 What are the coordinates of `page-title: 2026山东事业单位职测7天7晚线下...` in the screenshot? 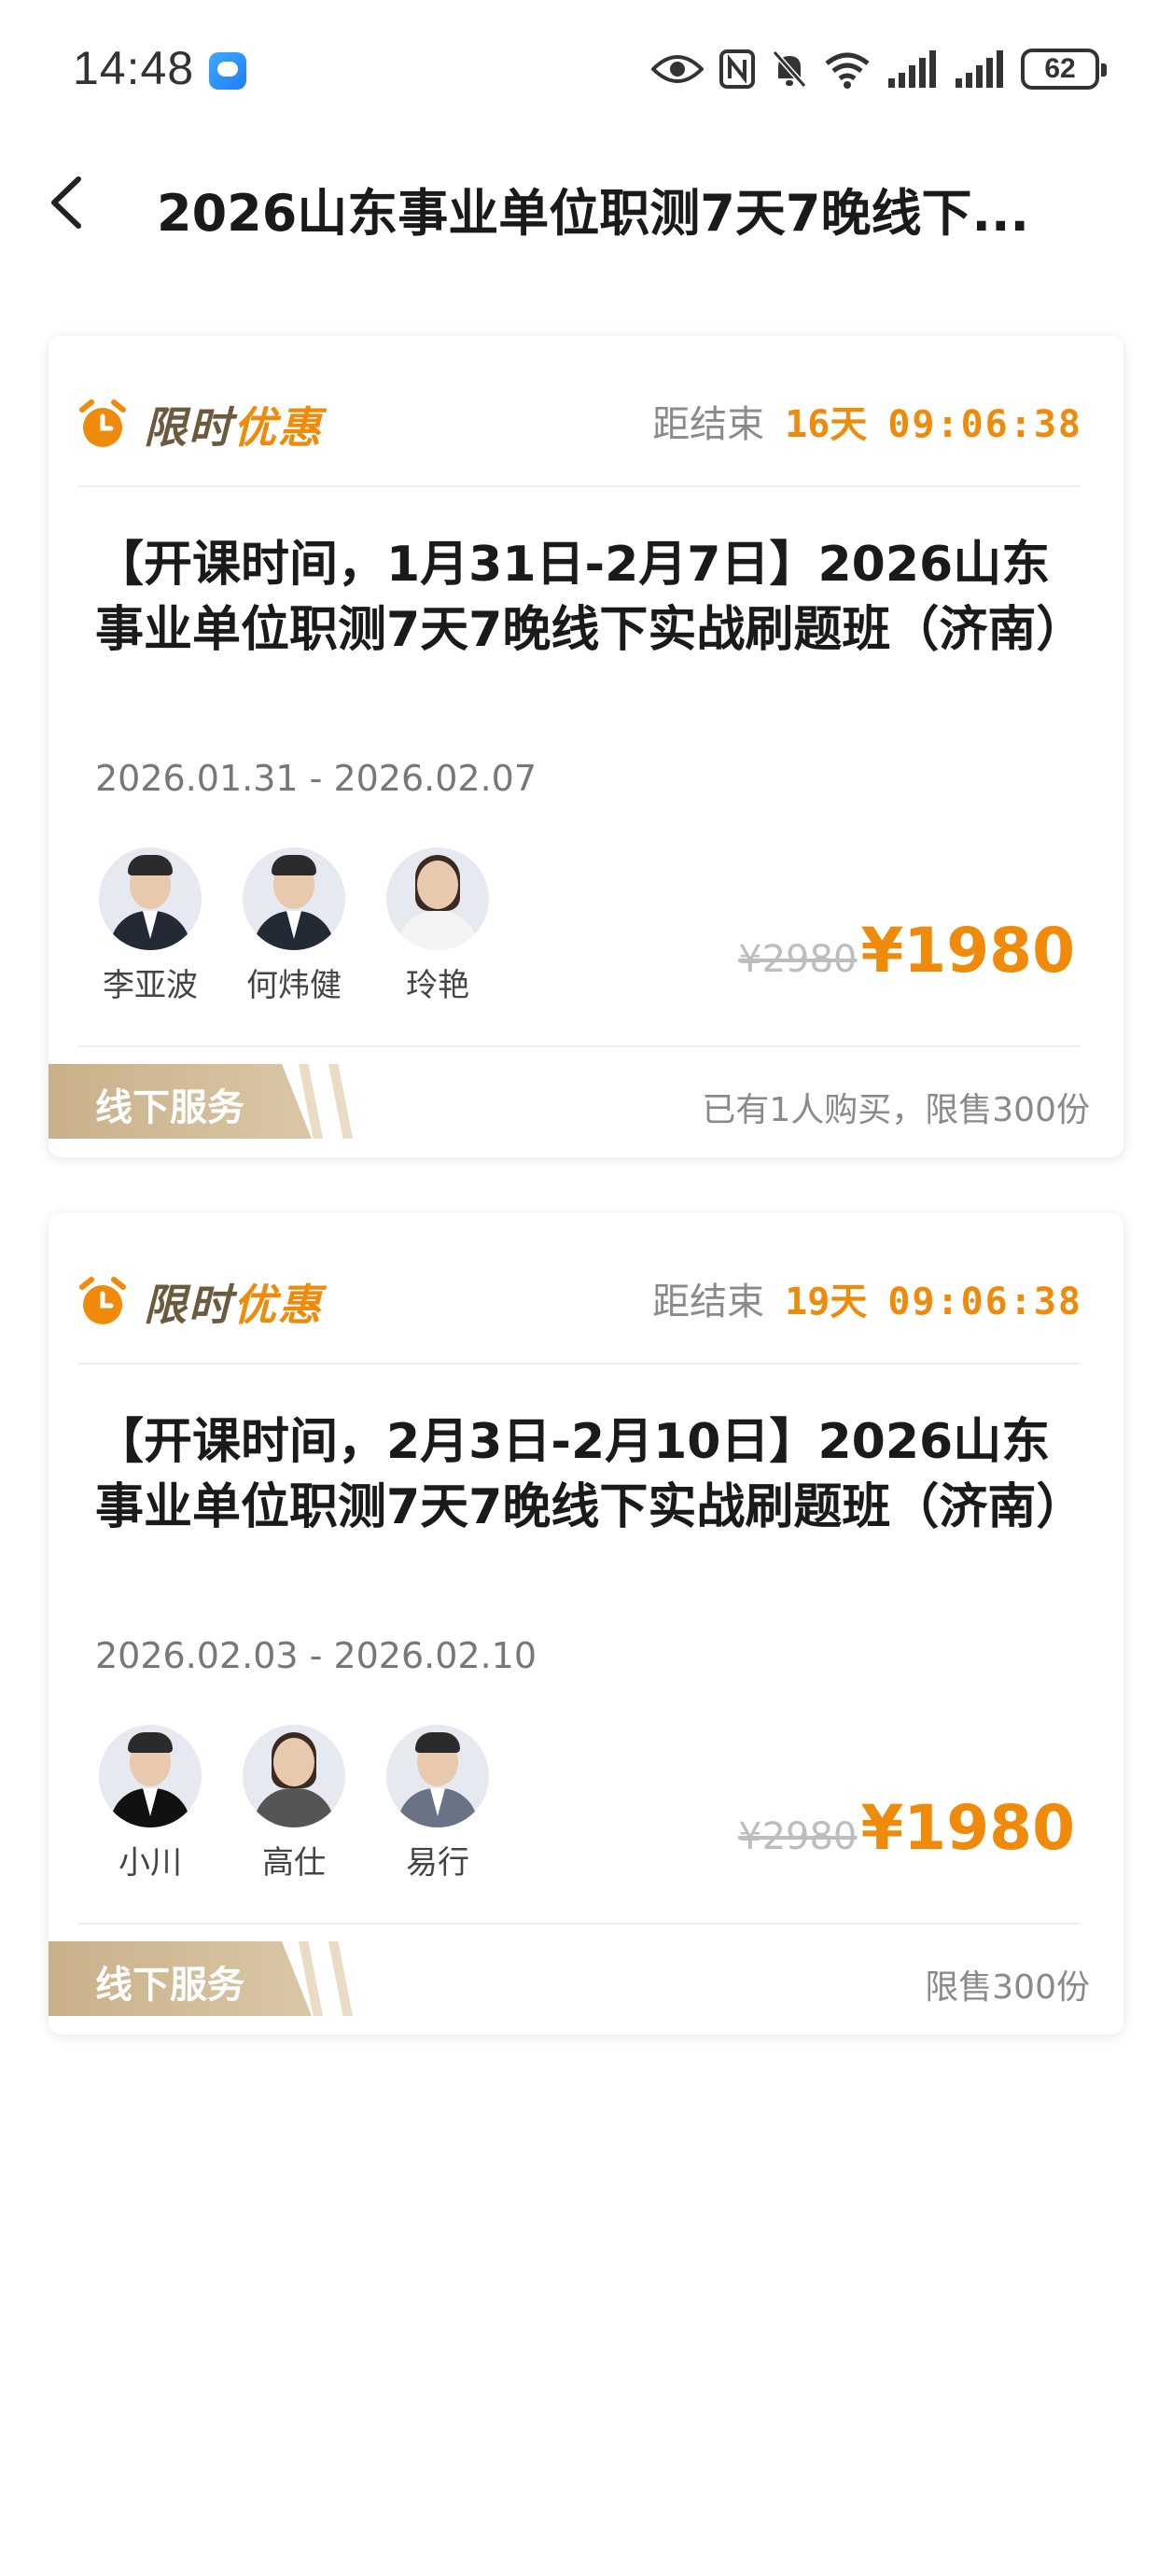 It's located at (593, 213).